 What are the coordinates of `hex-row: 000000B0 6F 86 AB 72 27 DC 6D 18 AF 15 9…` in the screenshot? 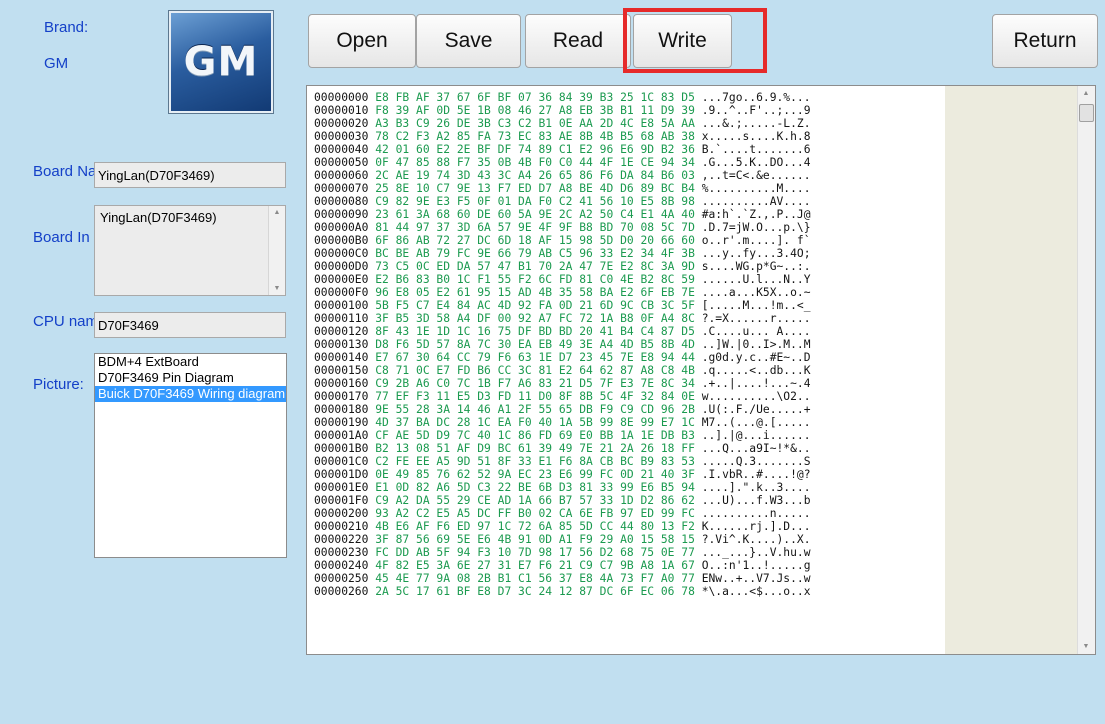 It's located at (629, 240).